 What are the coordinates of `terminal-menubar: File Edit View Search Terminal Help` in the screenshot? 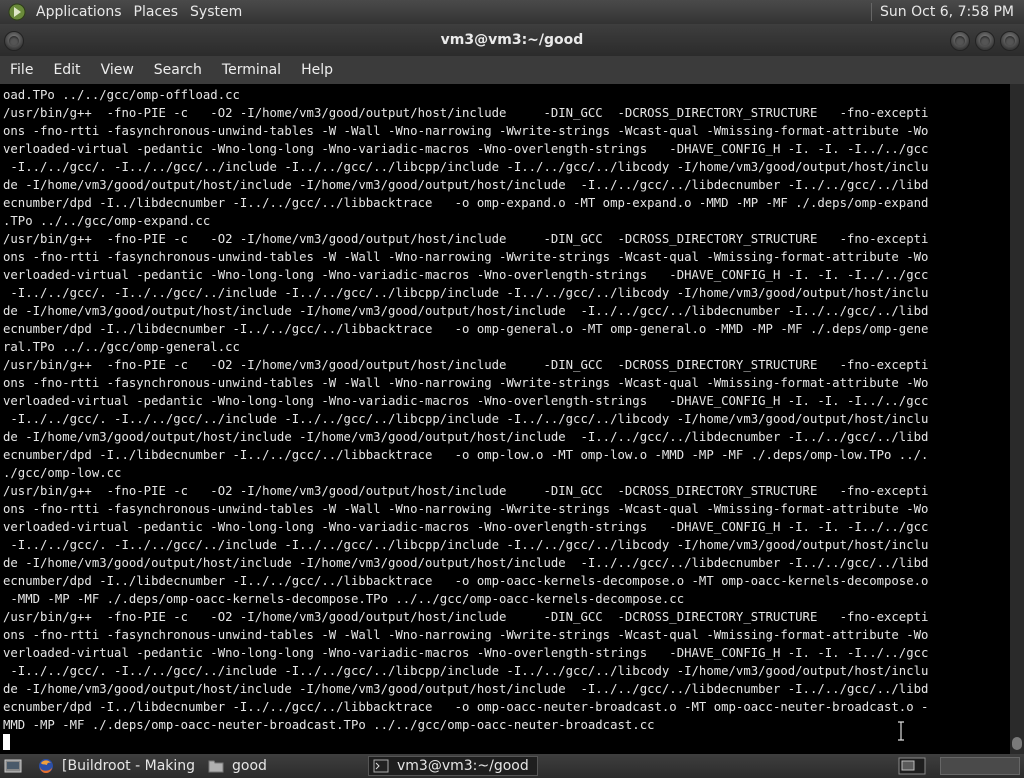 It's located at (512, 70).